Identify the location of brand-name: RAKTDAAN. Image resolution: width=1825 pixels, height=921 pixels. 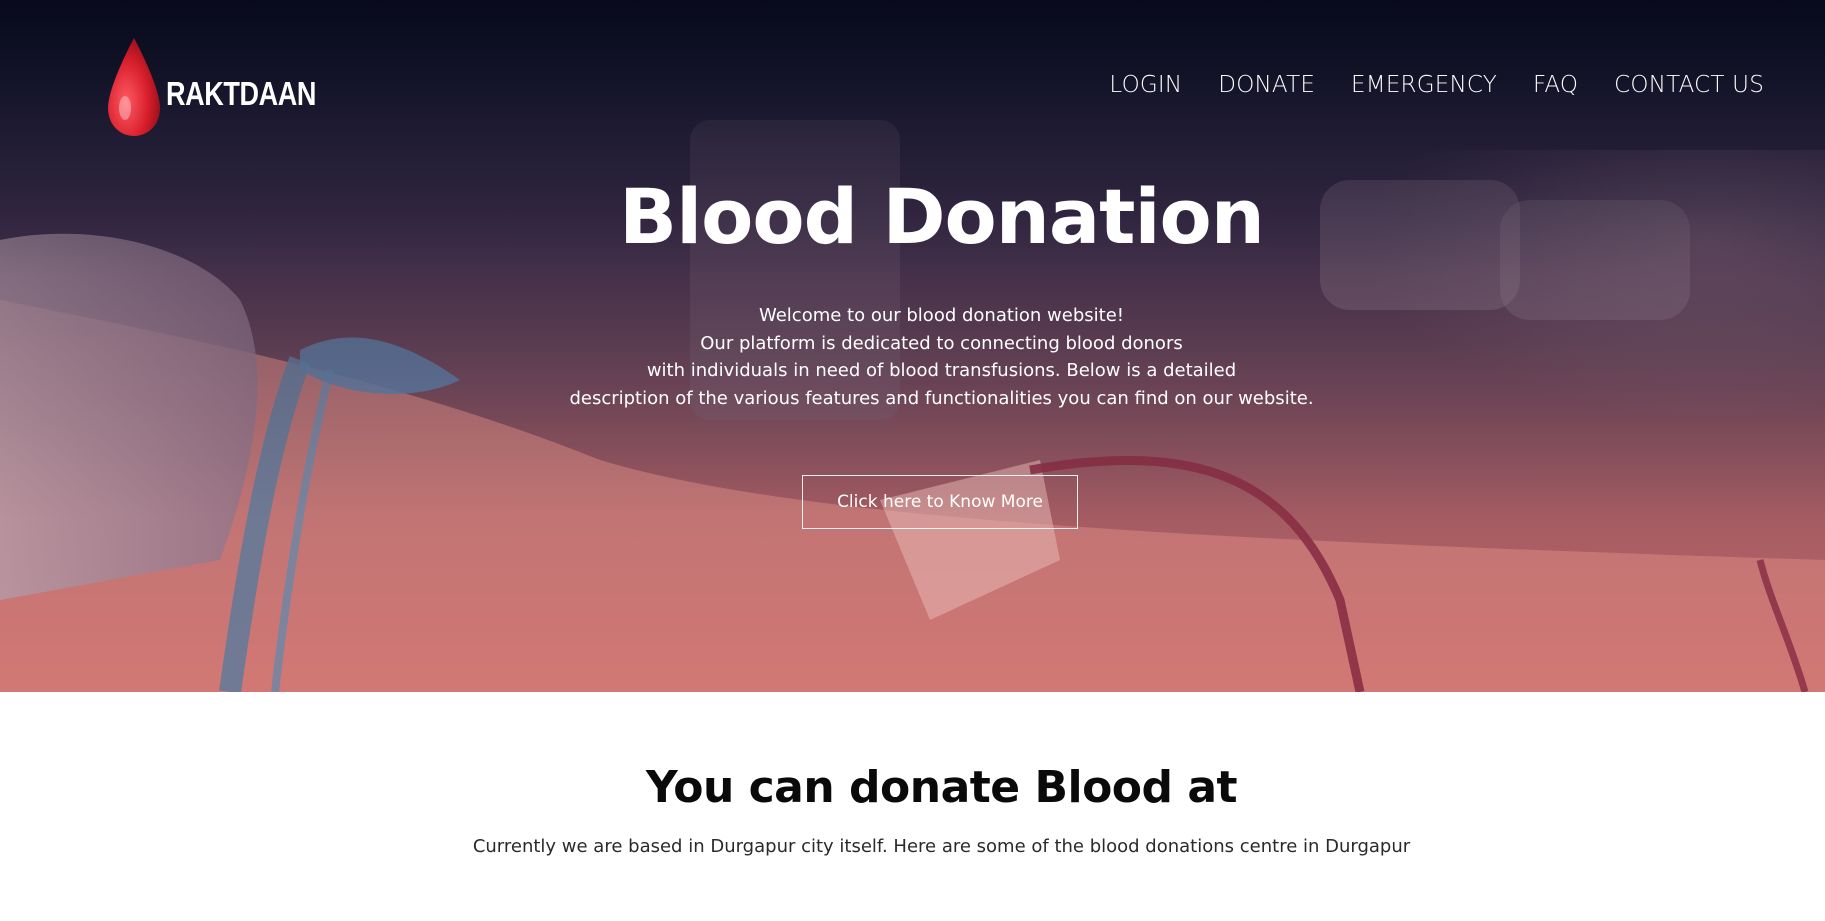
(241, 93).